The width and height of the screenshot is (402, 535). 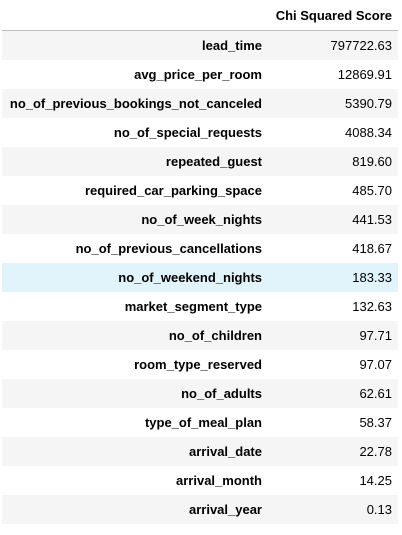 I want to click on table-row: no_of_special_requests 4088.34, so click(x=200, y=132).